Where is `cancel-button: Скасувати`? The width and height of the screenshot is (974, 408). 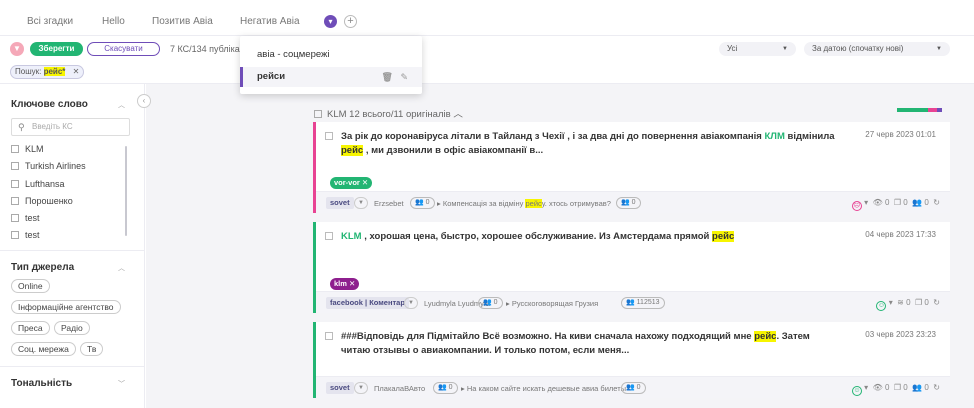
cancel-button: Скасувати is located at coordinates (123, 49).